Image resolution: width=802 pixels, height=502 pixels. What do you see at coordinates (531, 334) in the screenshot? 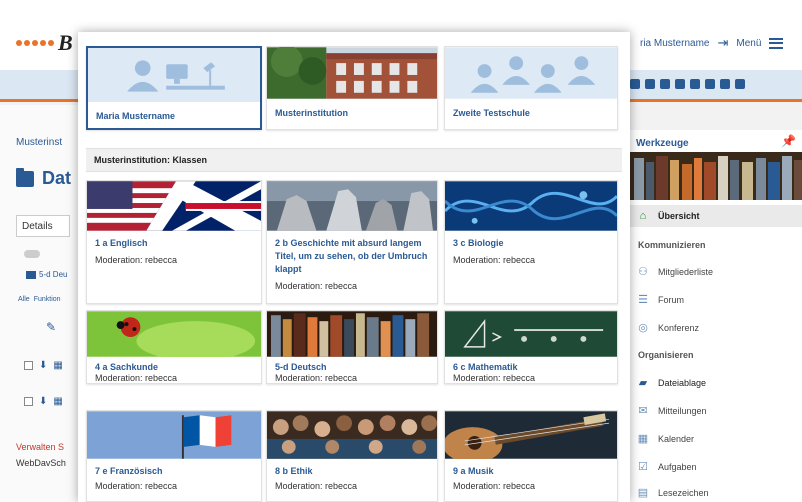
I see `chalkboard-image` at bounding box center [531, 334].